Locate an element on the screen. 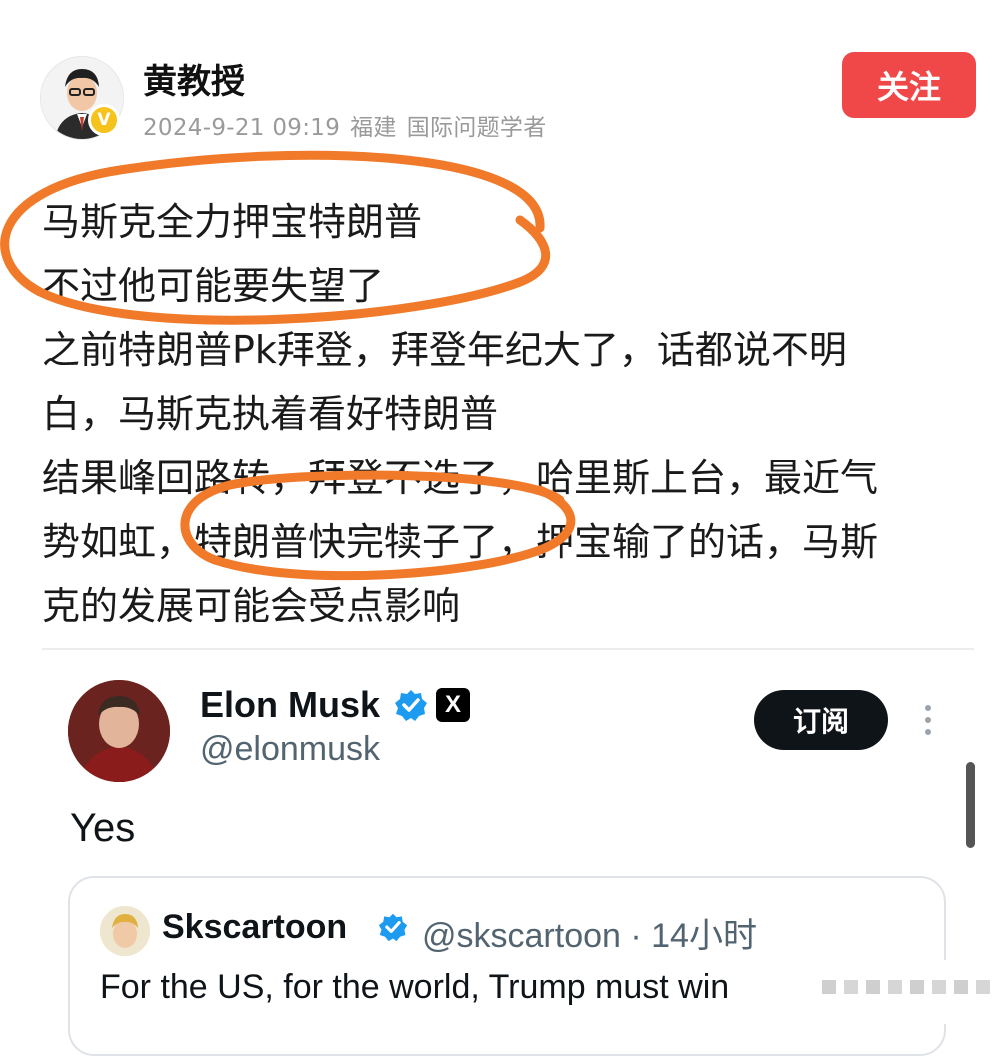  author-title: 国际问题学者 is located at coordinates (476, 128).